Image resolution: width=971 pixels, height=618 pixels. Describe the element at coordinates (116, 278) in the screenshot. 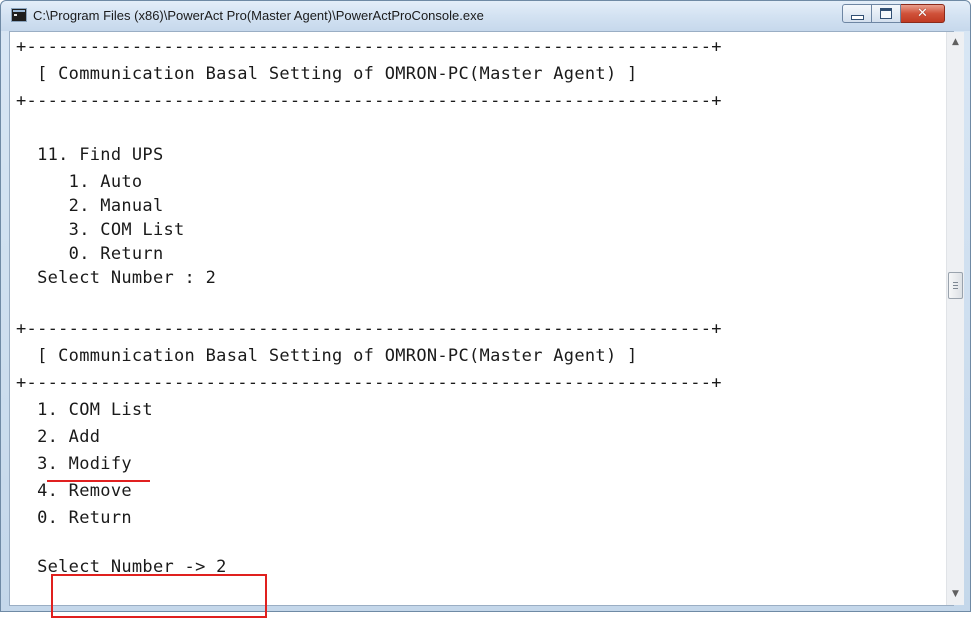

I see `console-line: Select Number : 2` at that location.